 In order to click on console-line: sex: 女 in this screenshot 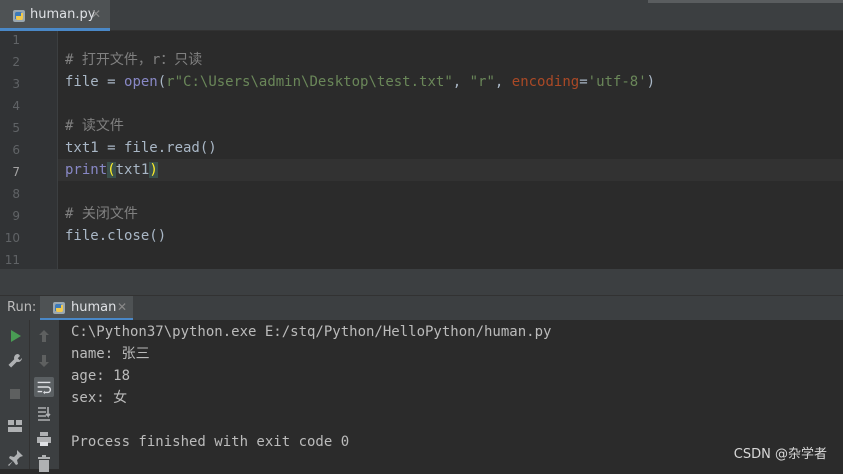, I will do `click(99, 398)`.